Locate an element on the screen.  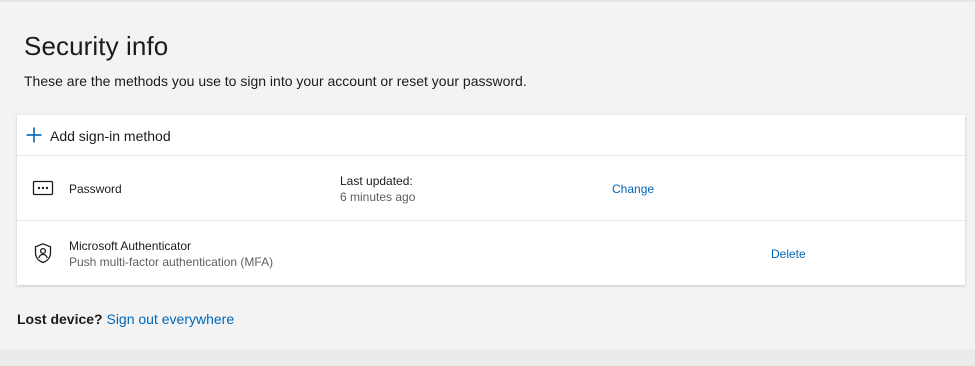
password-icon is located at coordinates (43, 188).